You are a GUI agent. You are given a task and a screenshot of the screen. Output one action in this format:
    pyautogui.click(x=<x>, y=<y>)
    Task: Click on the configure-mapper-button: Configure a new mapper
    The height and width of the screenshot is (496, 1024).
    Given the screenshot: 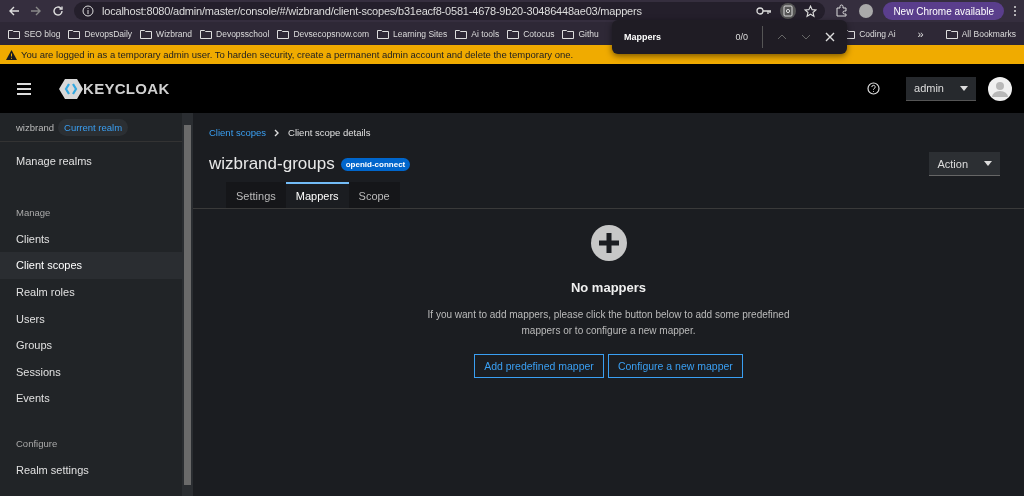 What is the action you would take?
    pyautogui.click(x=675, y=366)
    